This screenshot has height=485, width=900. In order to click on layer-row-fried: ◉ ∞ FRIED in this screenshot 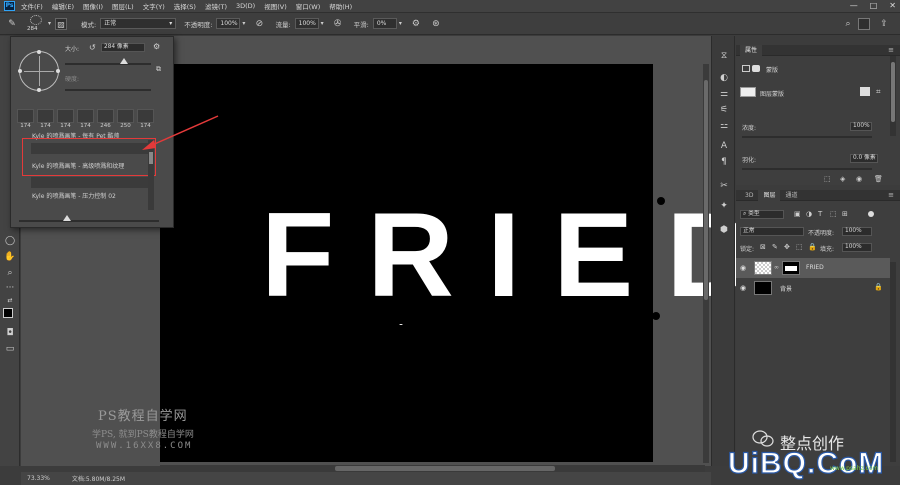, I will do `click(813, 268)`.